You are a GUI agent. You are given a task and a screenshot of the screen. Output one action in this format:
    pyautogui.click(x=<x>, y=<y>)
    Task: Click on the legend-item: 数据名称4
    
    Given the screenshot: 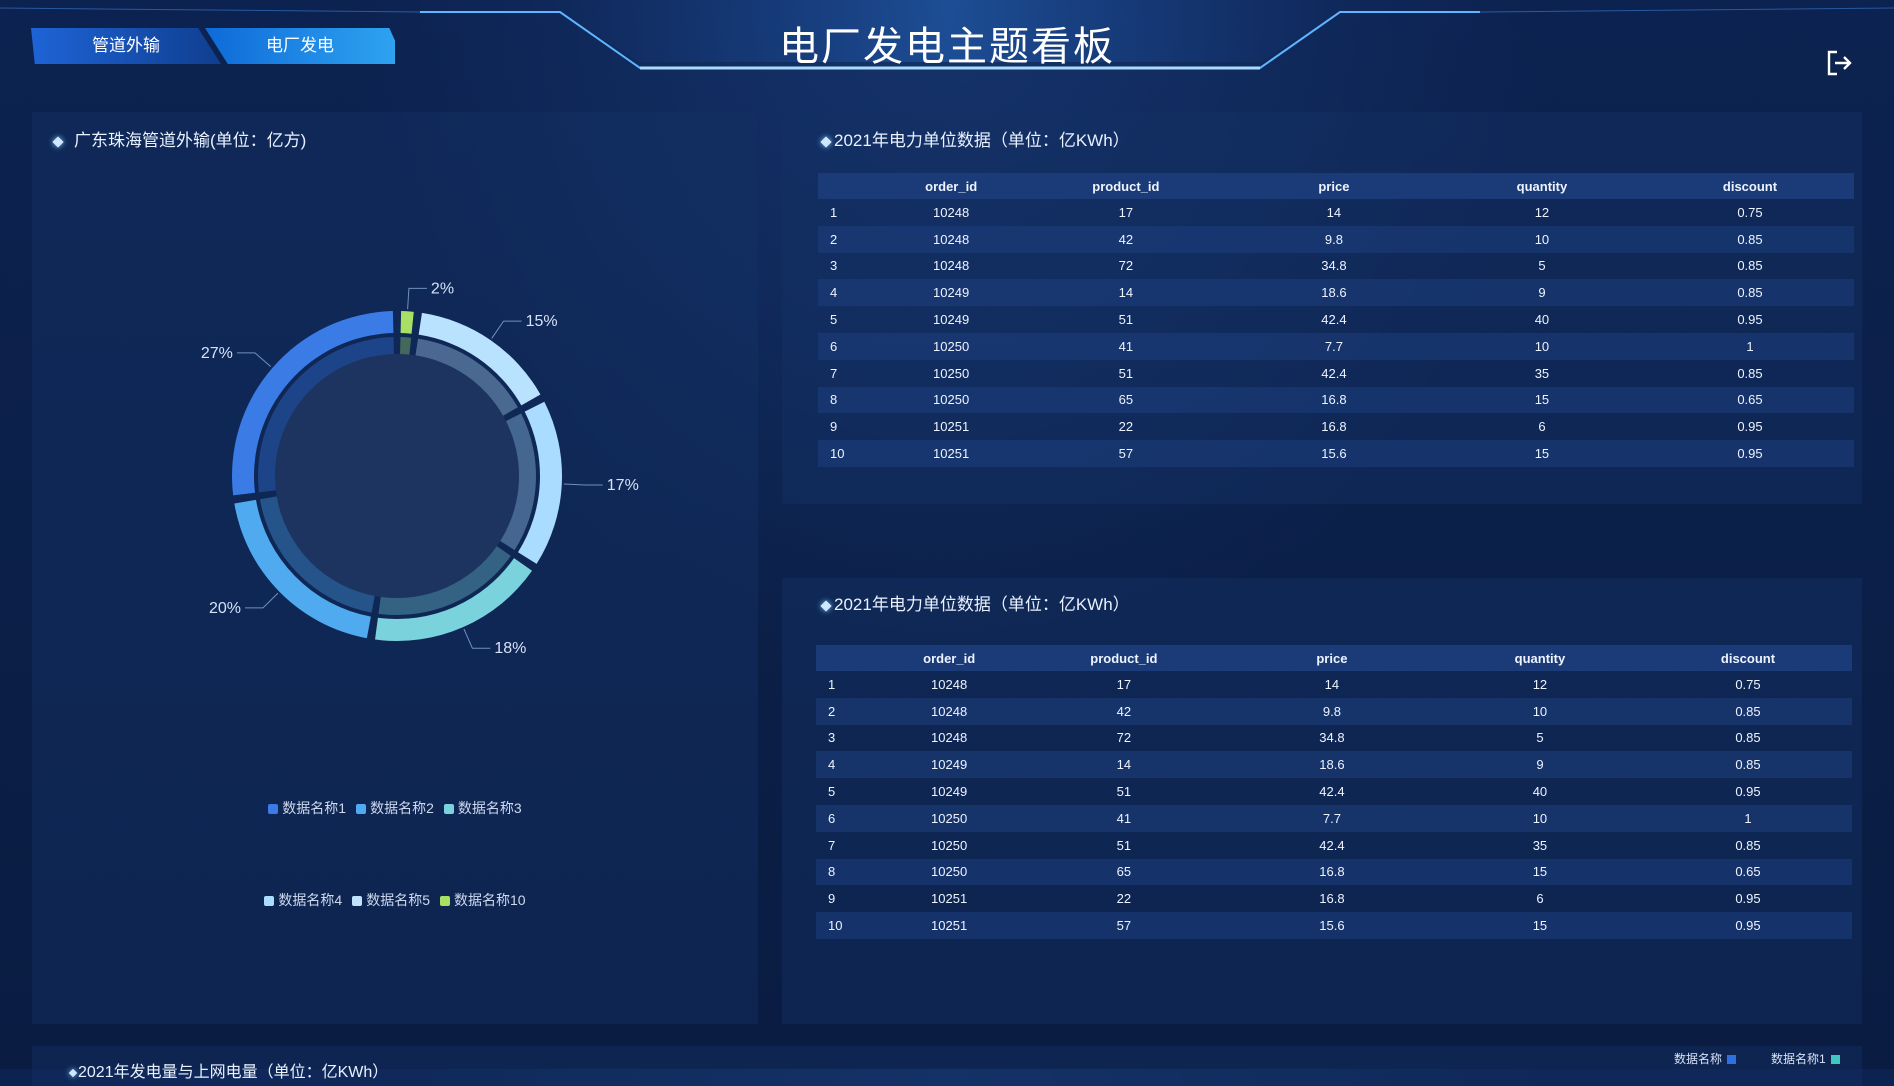 What is the action you would take?
    pyautogui.click(x=303, y=900)
    